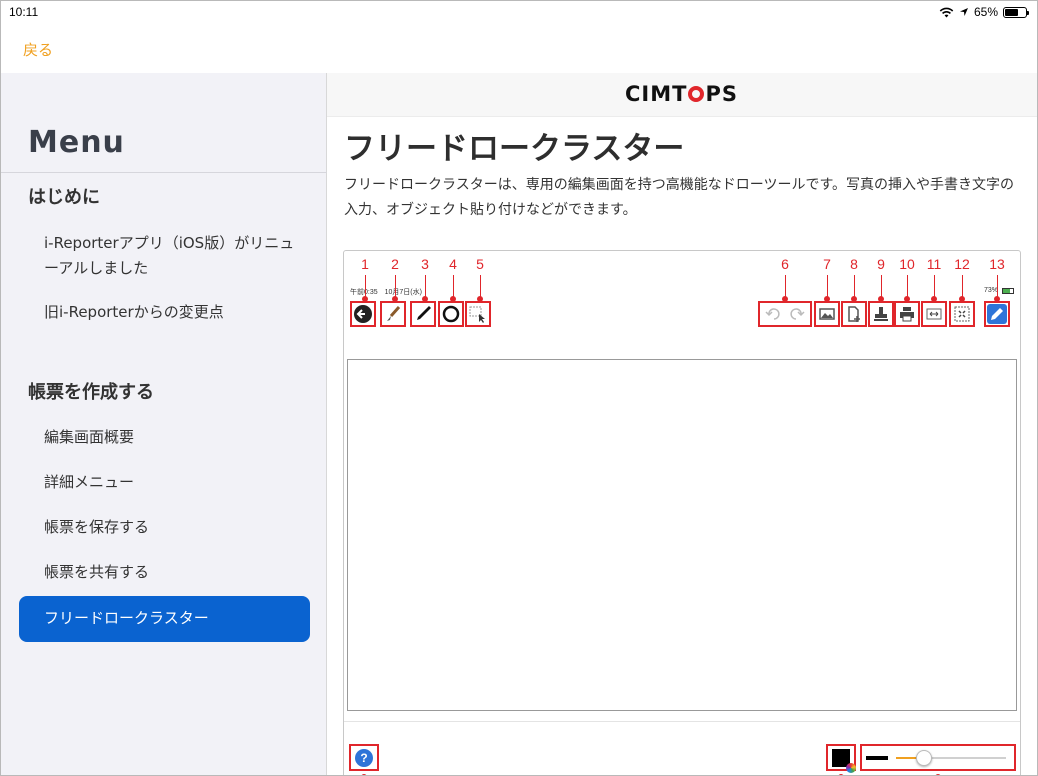 The image size is (1038, 776). I want to click on menu-divider, so click(164, 172).